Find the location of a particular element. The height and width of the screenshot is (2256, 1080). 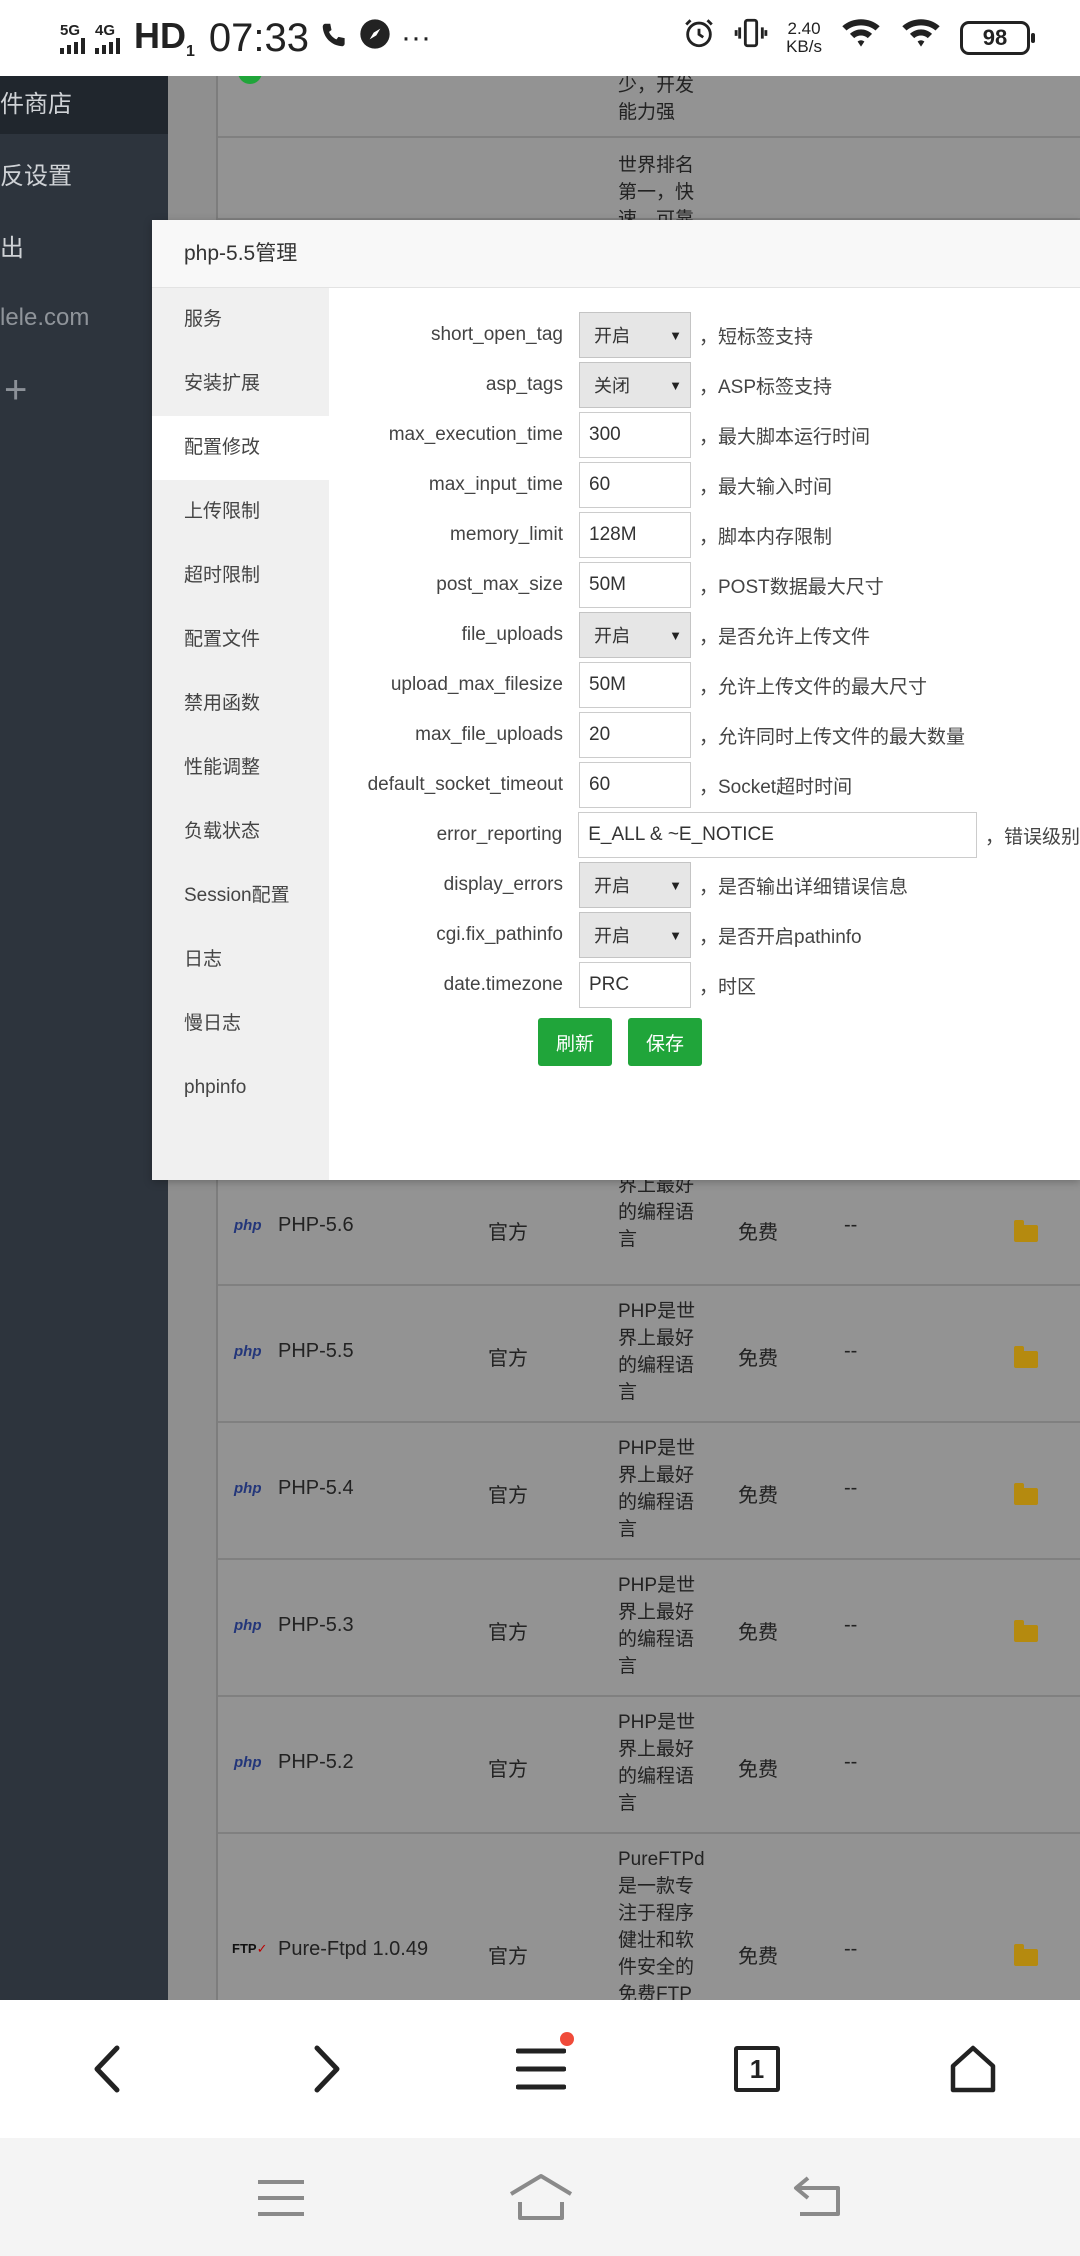

max-execution-time-input: 300 is located at coordinates (635, 435).